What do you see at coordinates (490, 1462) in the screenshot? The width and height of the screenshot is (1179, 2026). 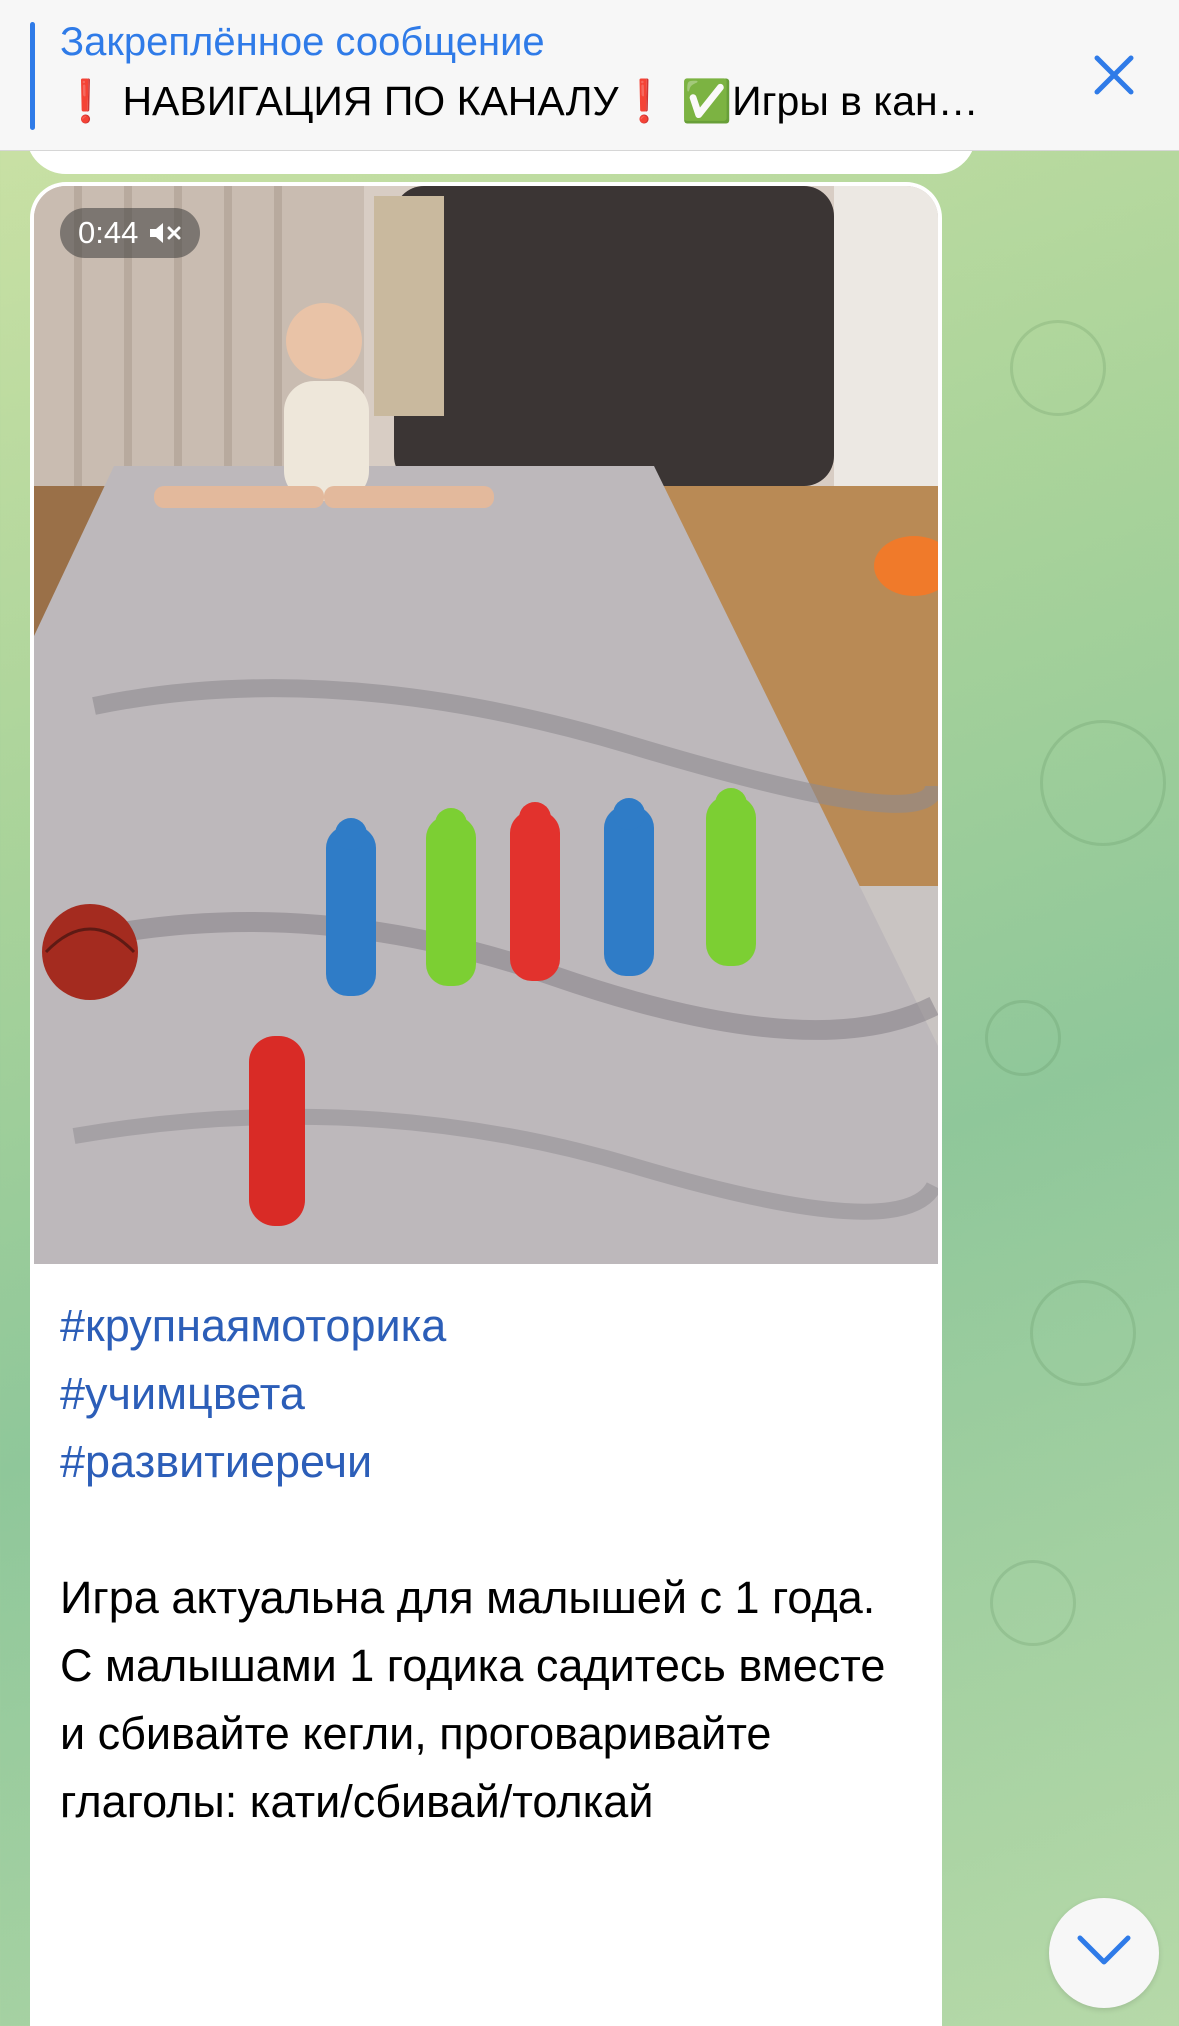 I see `hashtag-link: #развитиеречи` at bounding box center [490, 1462].